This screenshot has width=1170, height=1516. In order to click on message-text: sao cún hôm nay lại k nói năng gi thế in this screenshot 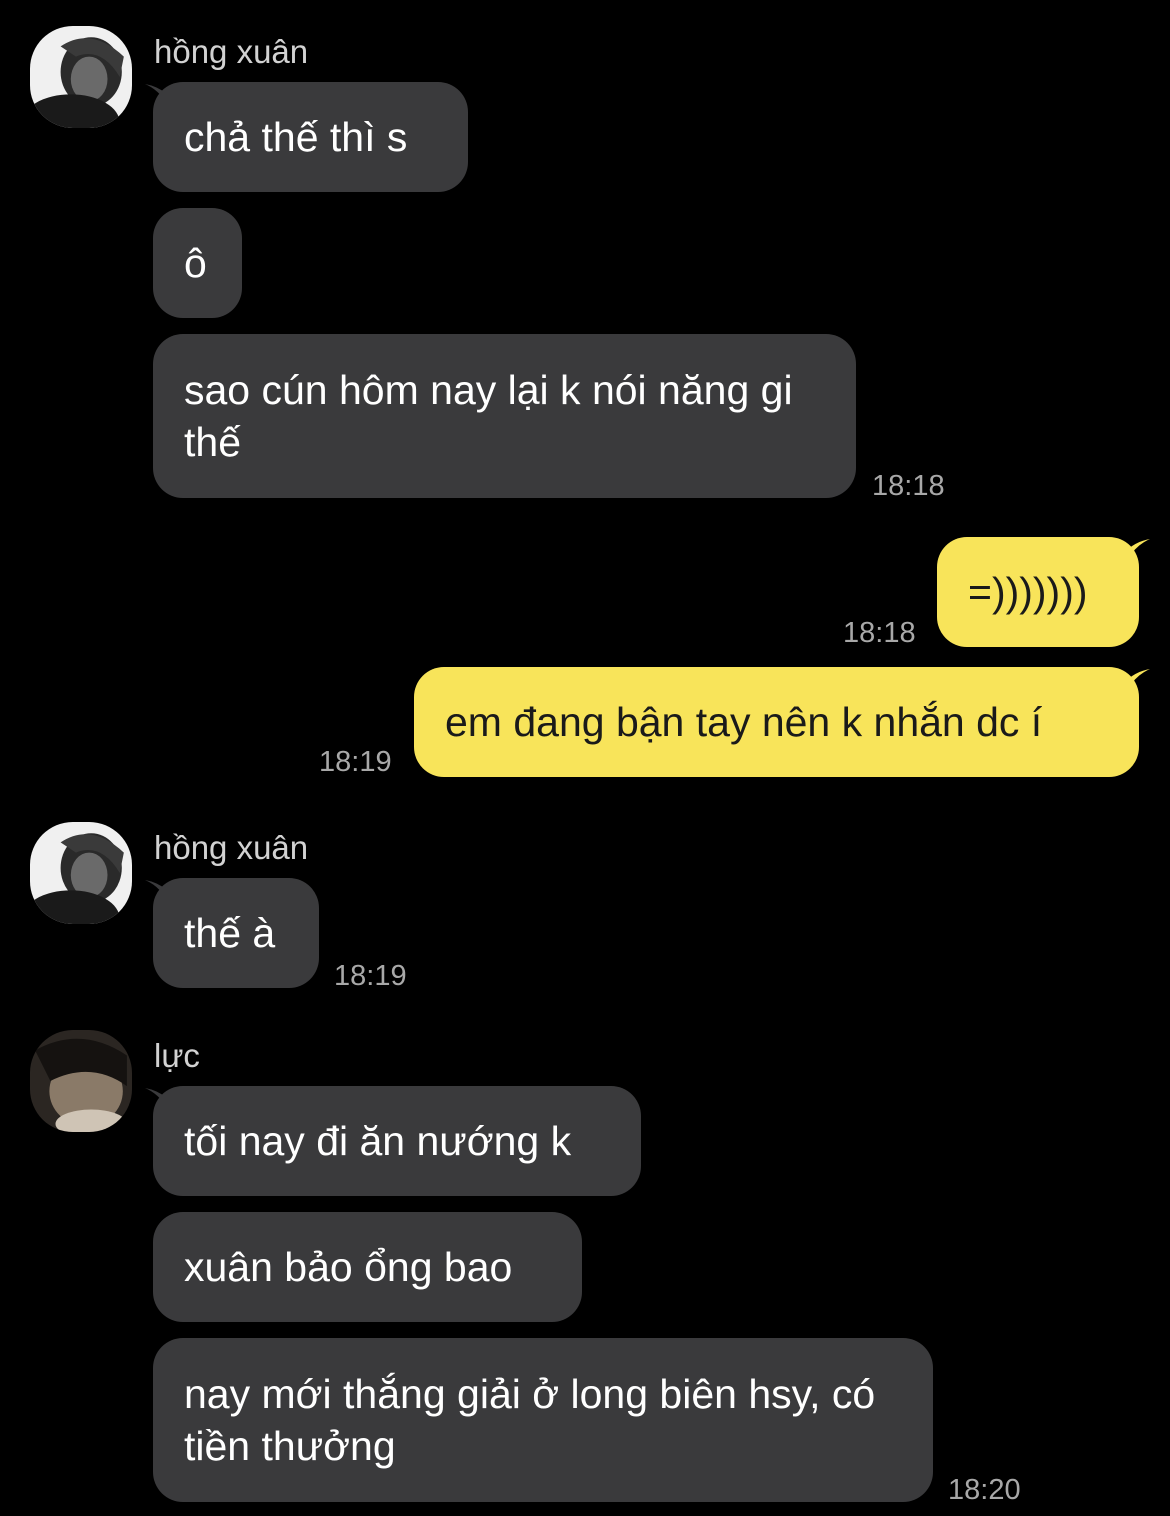, I will do `click(488, 416)`.